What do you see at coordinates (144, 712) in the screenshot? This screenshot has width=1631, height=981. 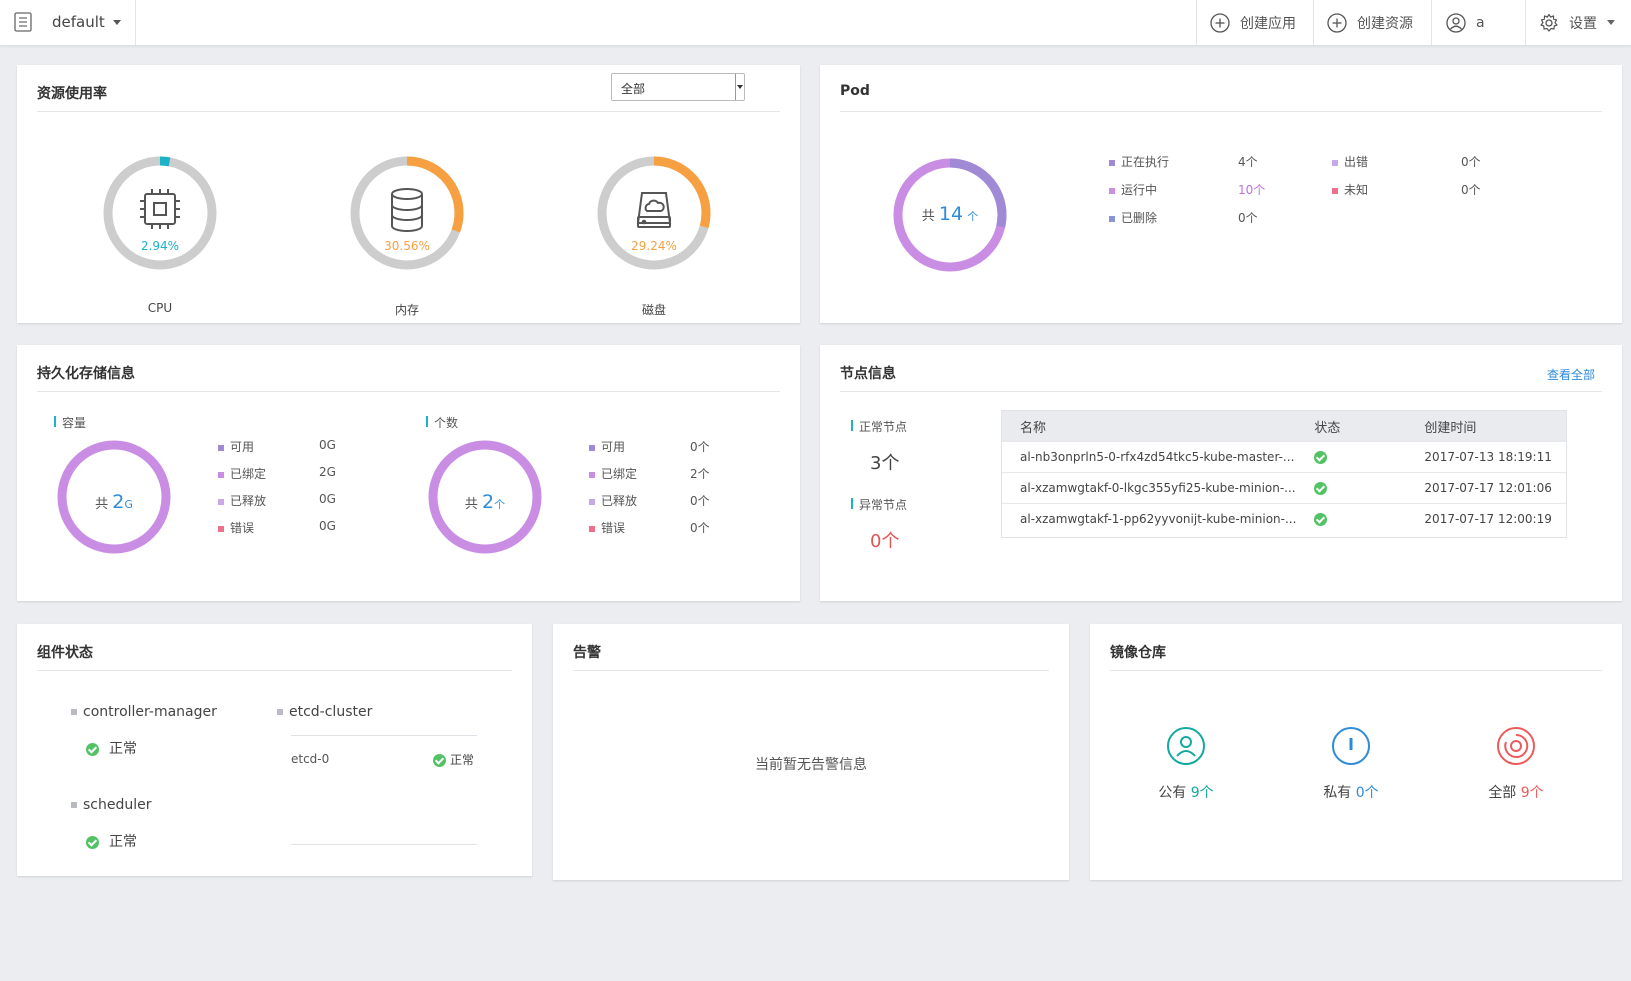 I see `controller-manager-item: controller-manager` at bounding box center [144, 712].